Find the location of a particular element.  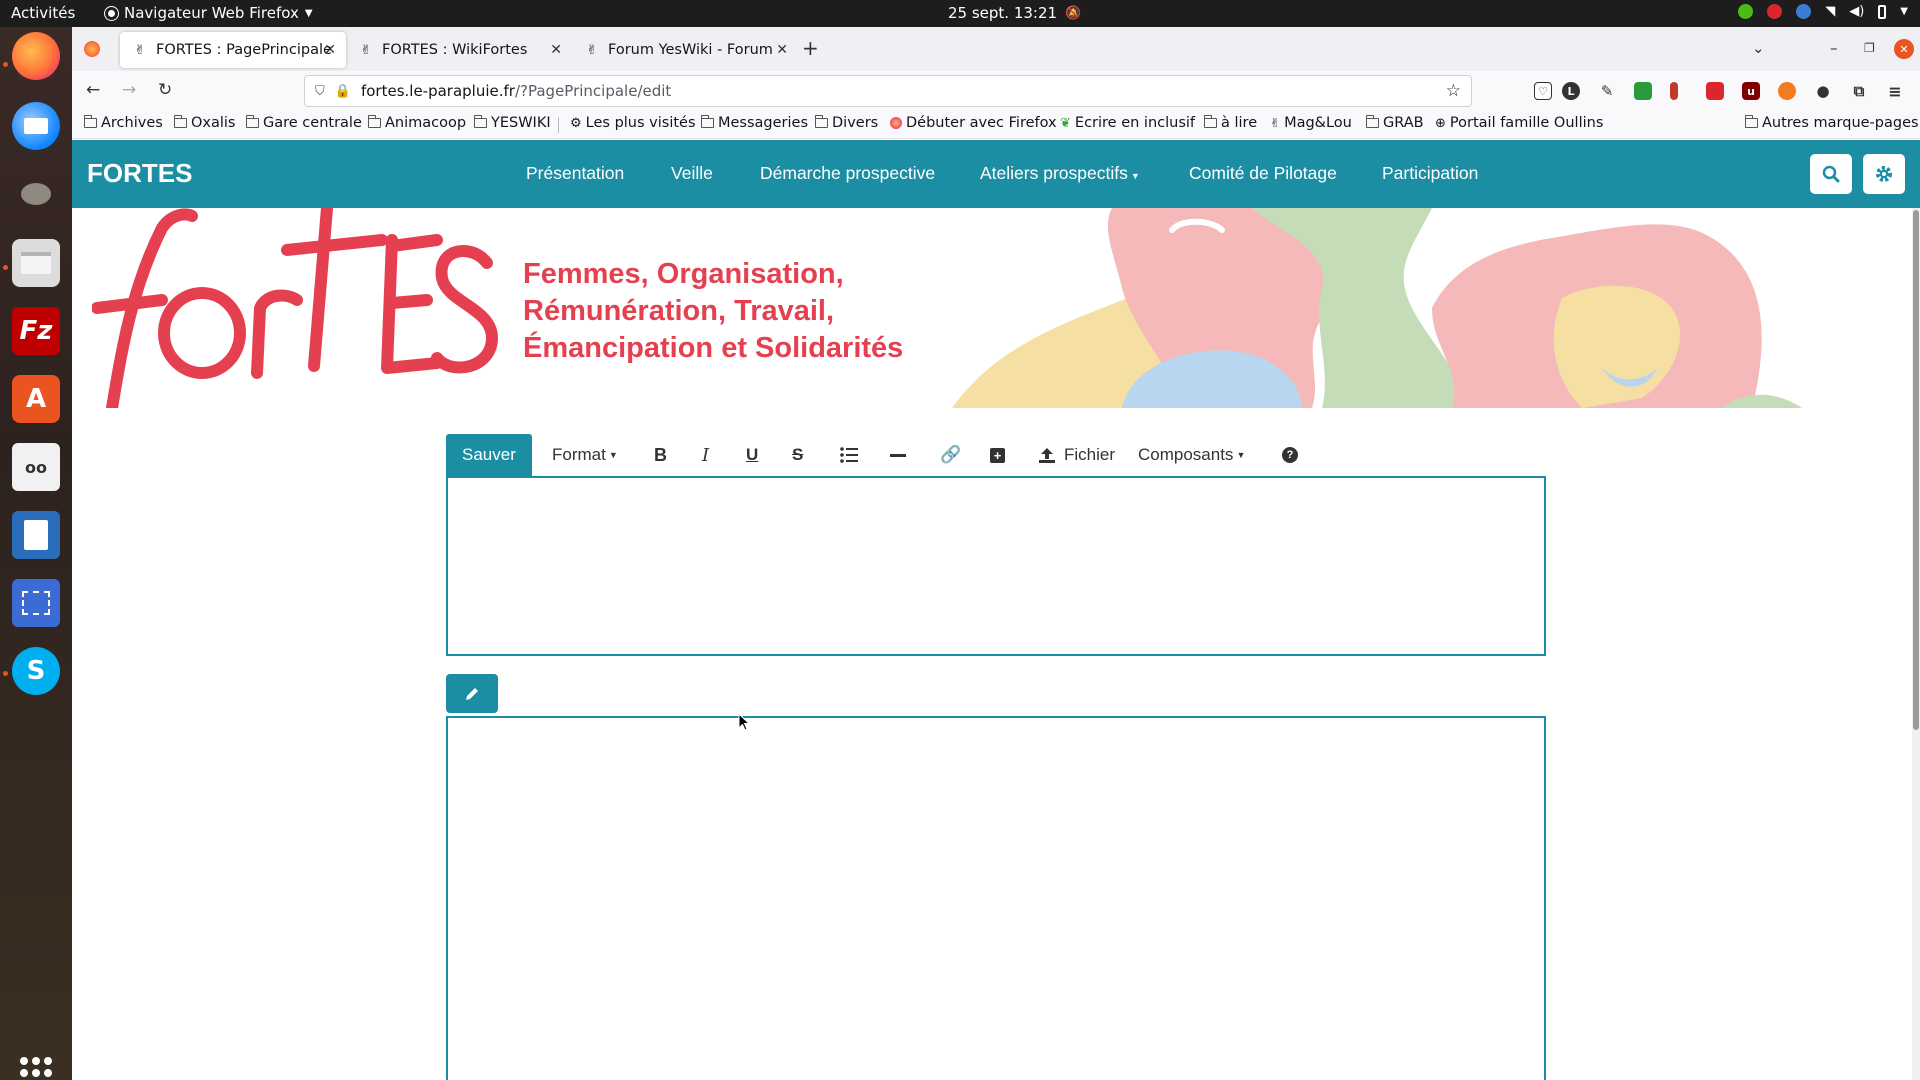

bookmark-yeswiki: YESWIKI is located at coordinates (512, 123).